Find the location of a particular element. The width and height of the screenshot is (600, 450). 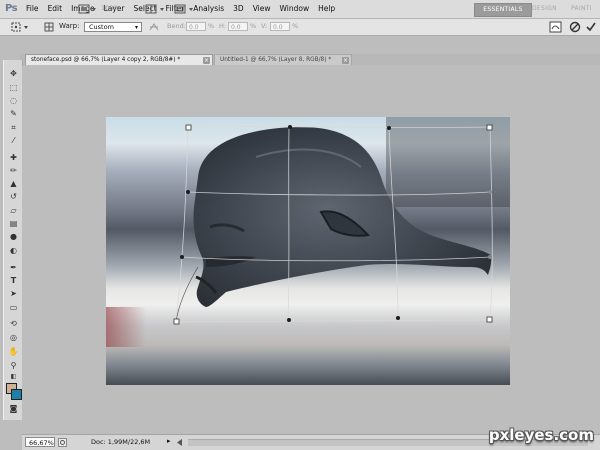

3d-rotate-icon: ⟲ is located at coordinates (13, 324).